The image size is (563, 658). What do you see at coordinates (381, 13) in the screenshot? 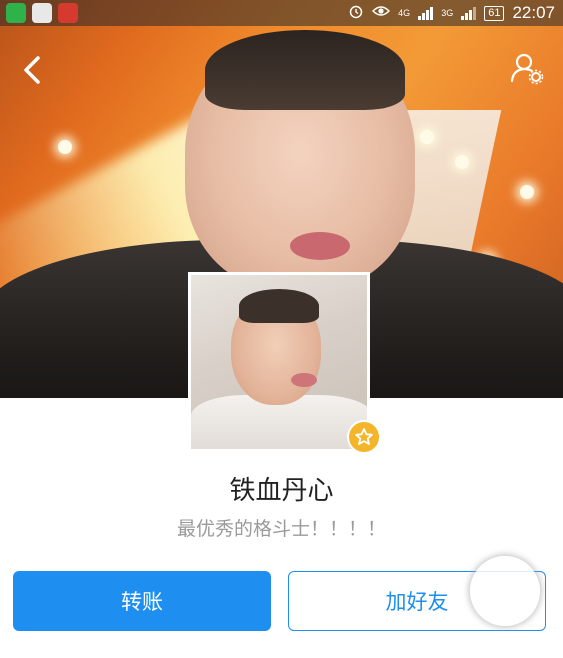
I see `eye-icon` at bounding box center [381, 13].